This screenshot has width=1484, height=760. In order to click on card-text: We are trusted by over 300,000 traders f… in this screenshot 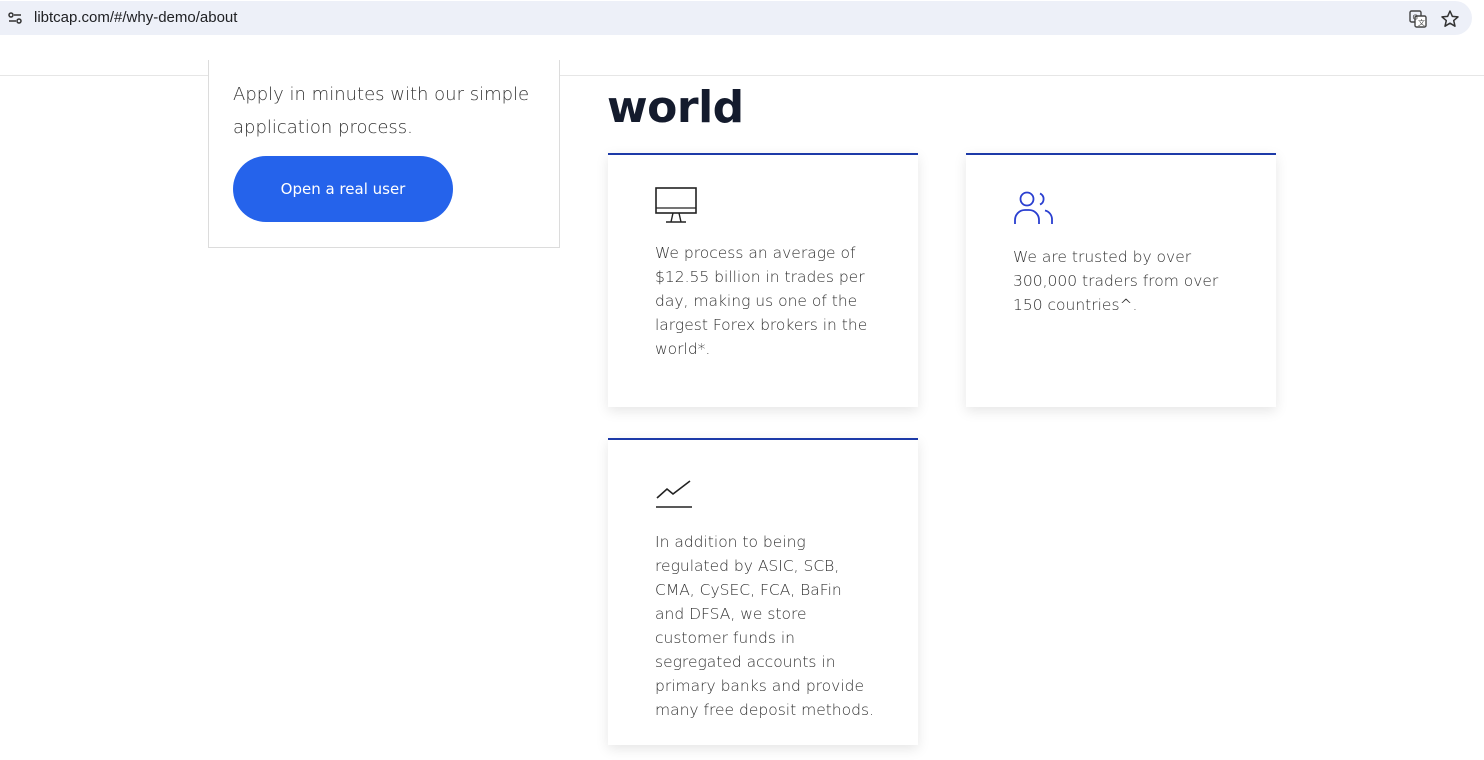, I will do `click(1116, 281)`.